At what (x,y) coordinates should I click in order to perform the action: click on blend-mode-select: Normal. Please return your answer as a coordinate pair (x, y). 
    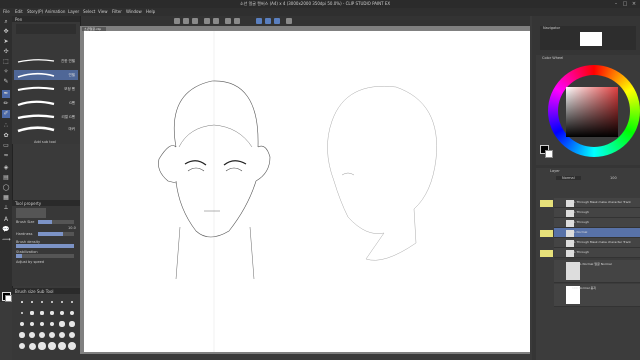
    Looking at the image, I should click on (568, 178).